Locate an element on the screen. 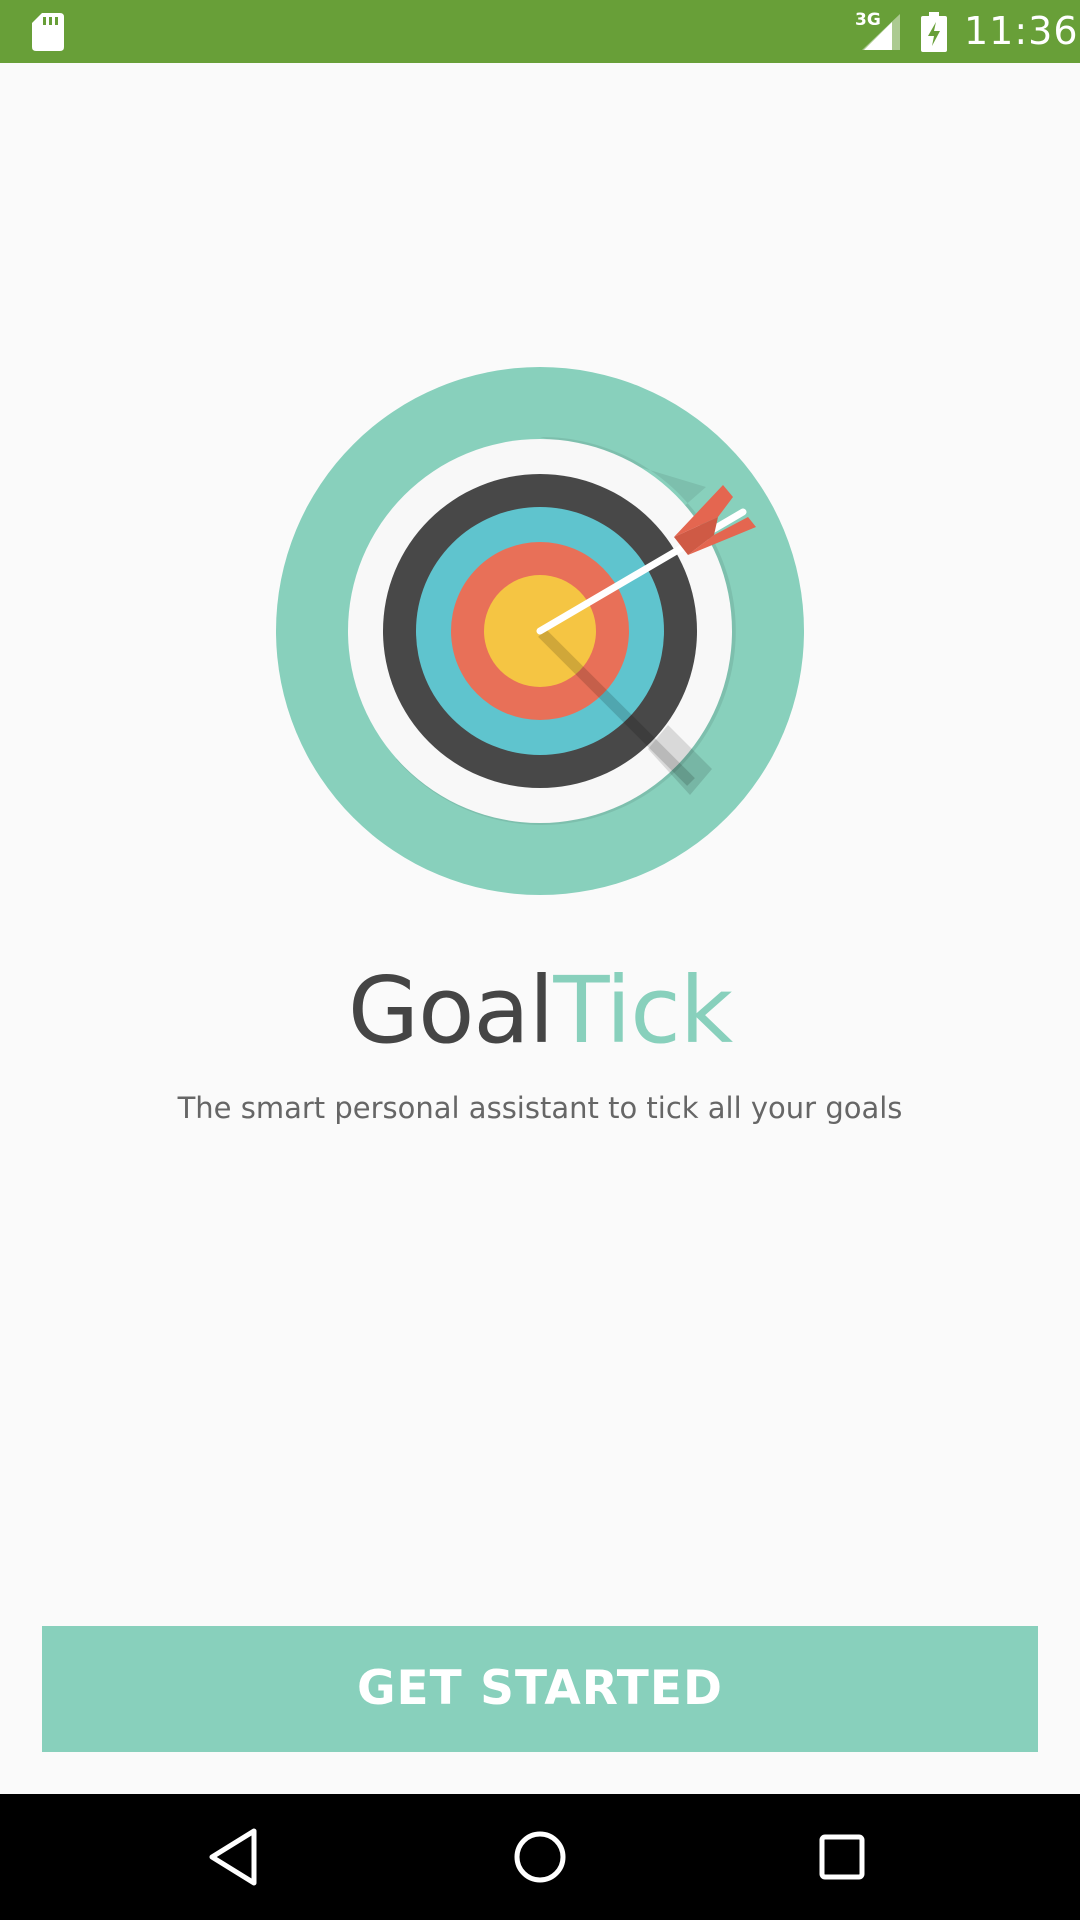 Image resolution: width=1080 pixels, height=1920 pixels. home-icon is located at coordinates (540, 1857).